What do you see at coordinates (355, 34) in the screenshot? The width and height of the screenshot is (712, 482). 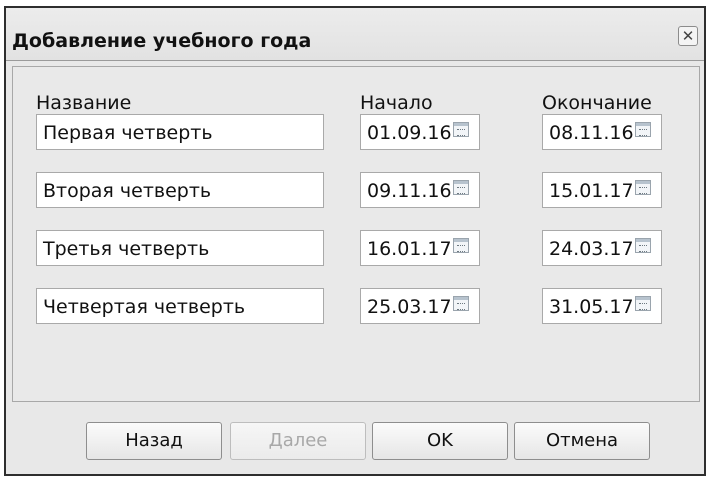 I see `dialog-titlebar: Добавление учебного года ✕` at bounding box center [355, 34].